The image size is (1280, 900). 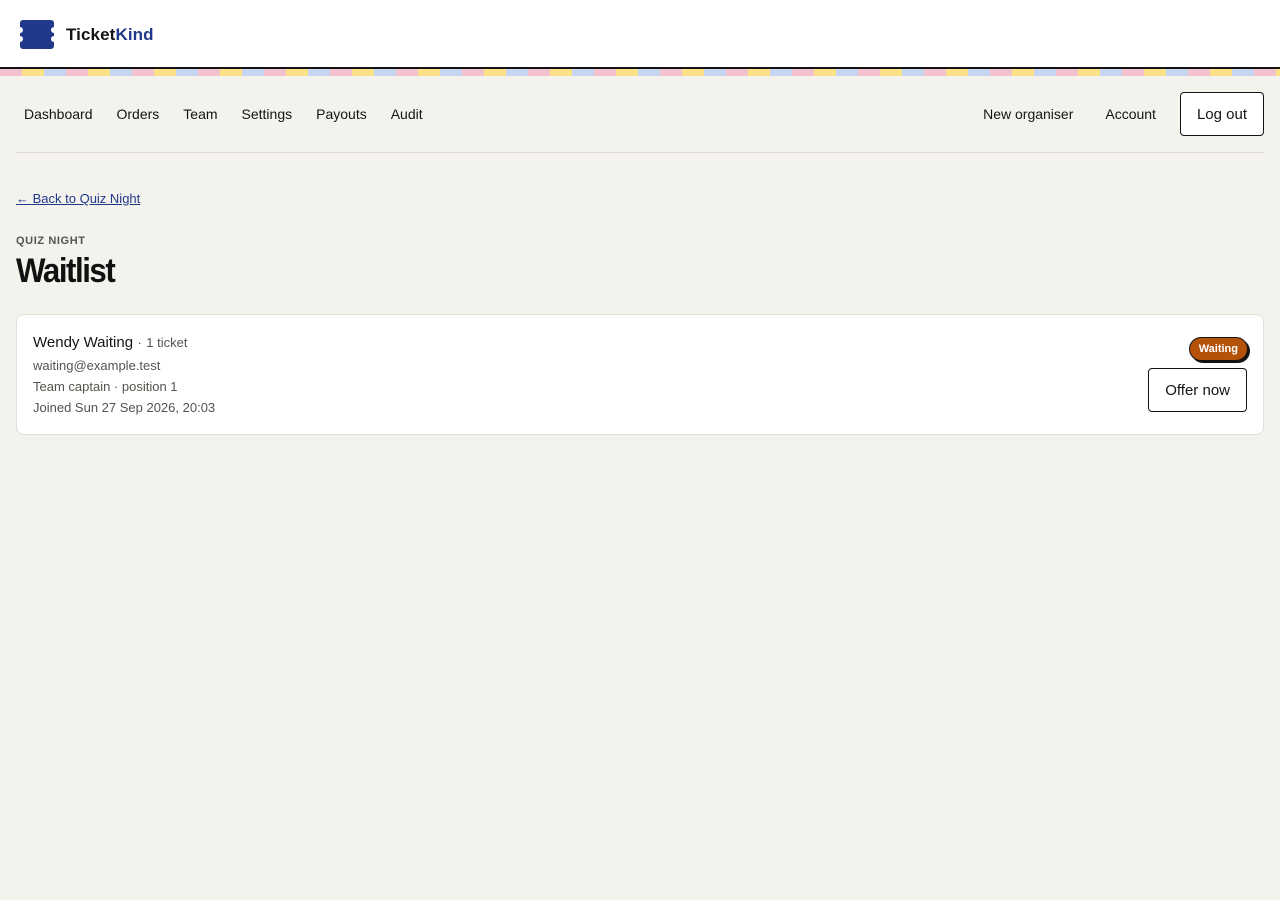 I want to click on nav-item-team: Team, so click(x=200, y=114).